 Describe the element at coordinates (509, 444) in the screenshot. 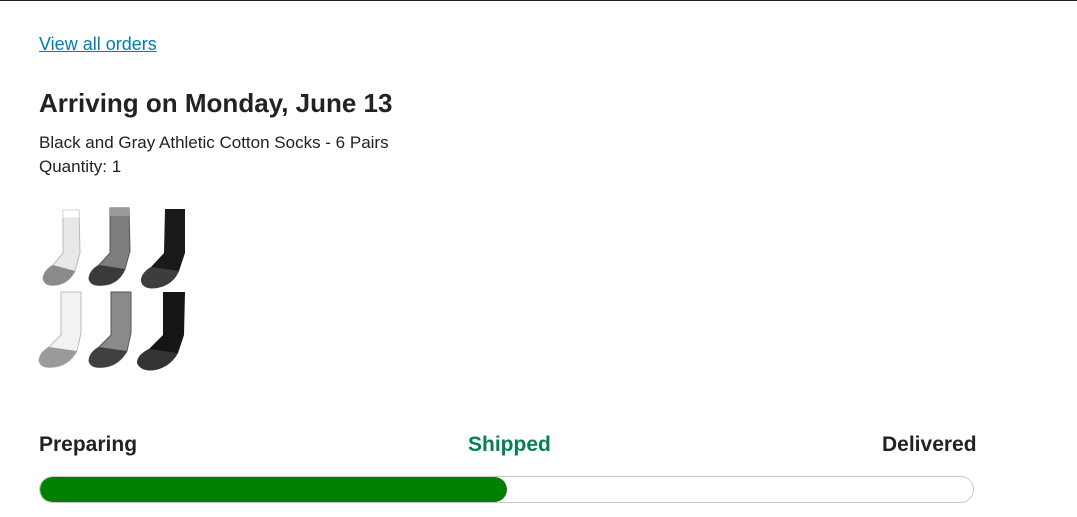

I see `status-shipped: Shipped` at that location.